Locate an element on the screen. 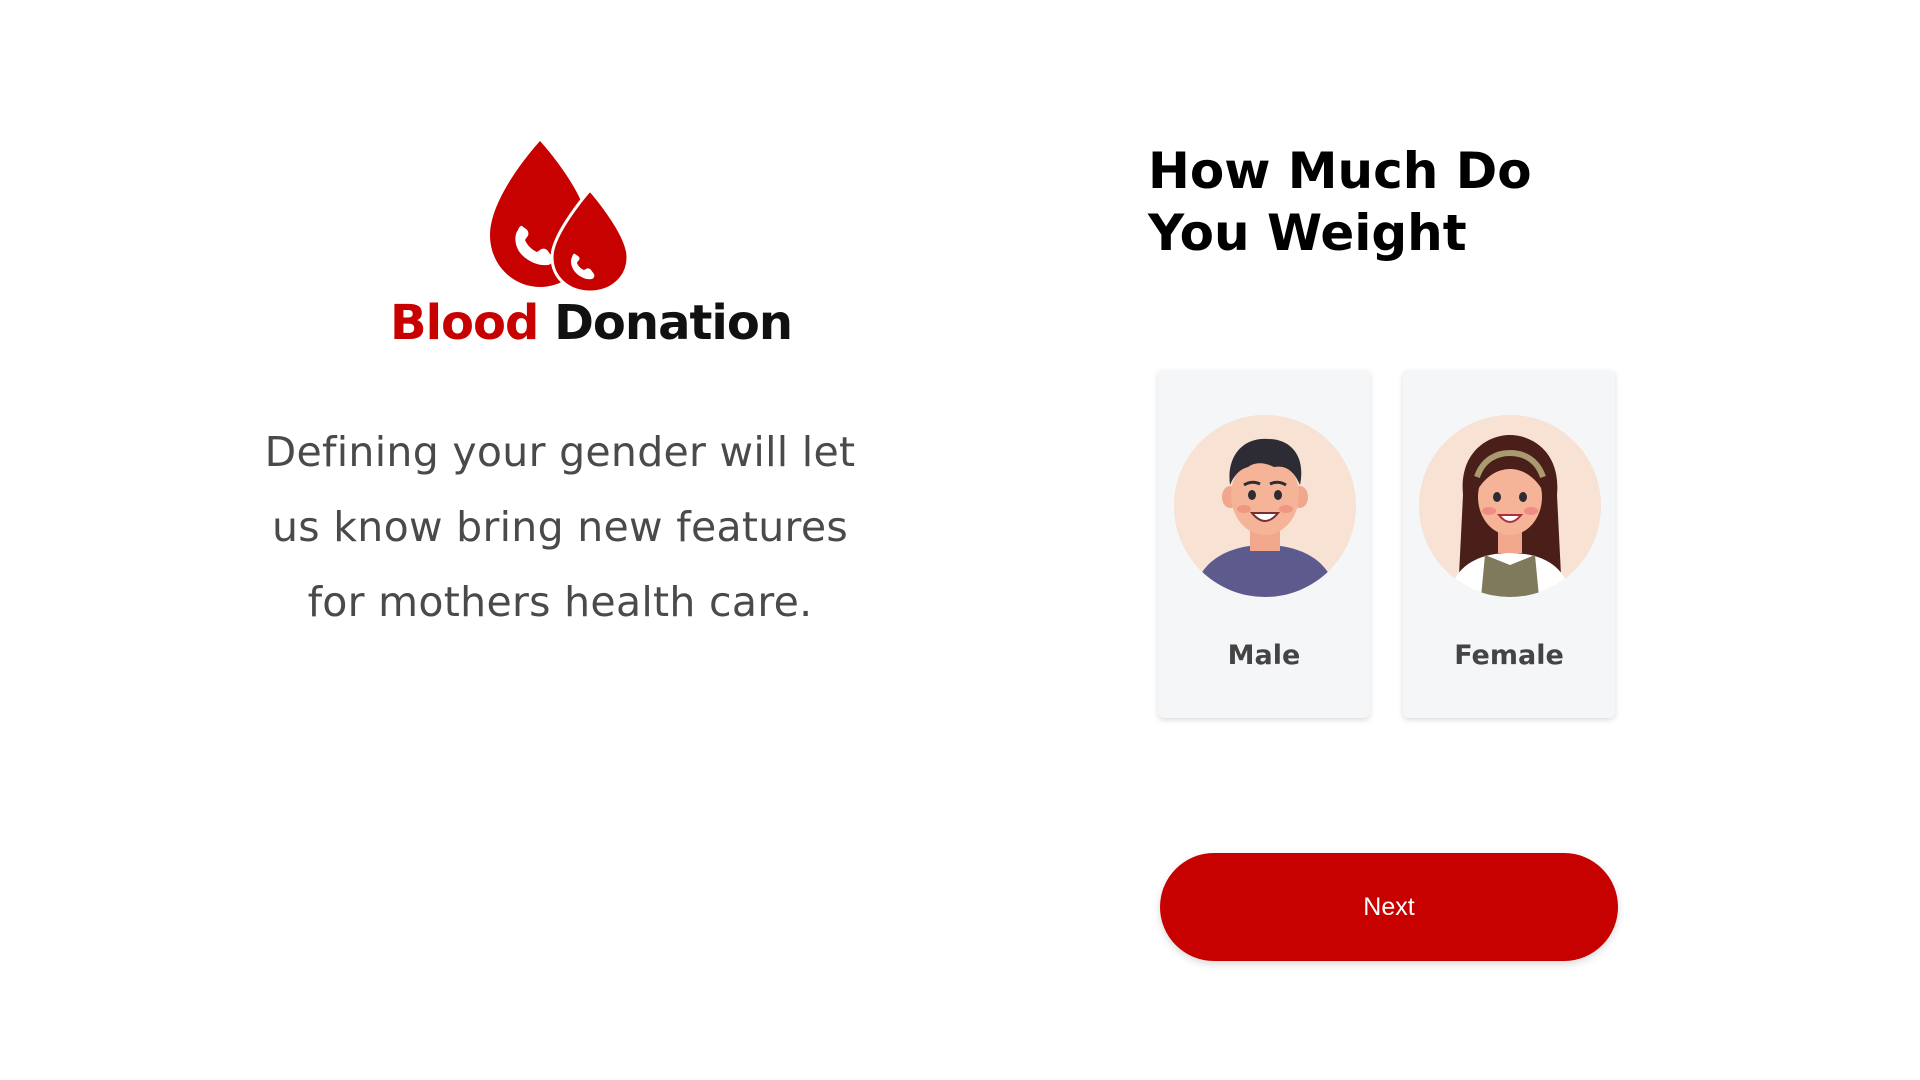 This screenshot has height=1080, width=1920. gender-label-female: Female is located at coordinates (1509, 655).